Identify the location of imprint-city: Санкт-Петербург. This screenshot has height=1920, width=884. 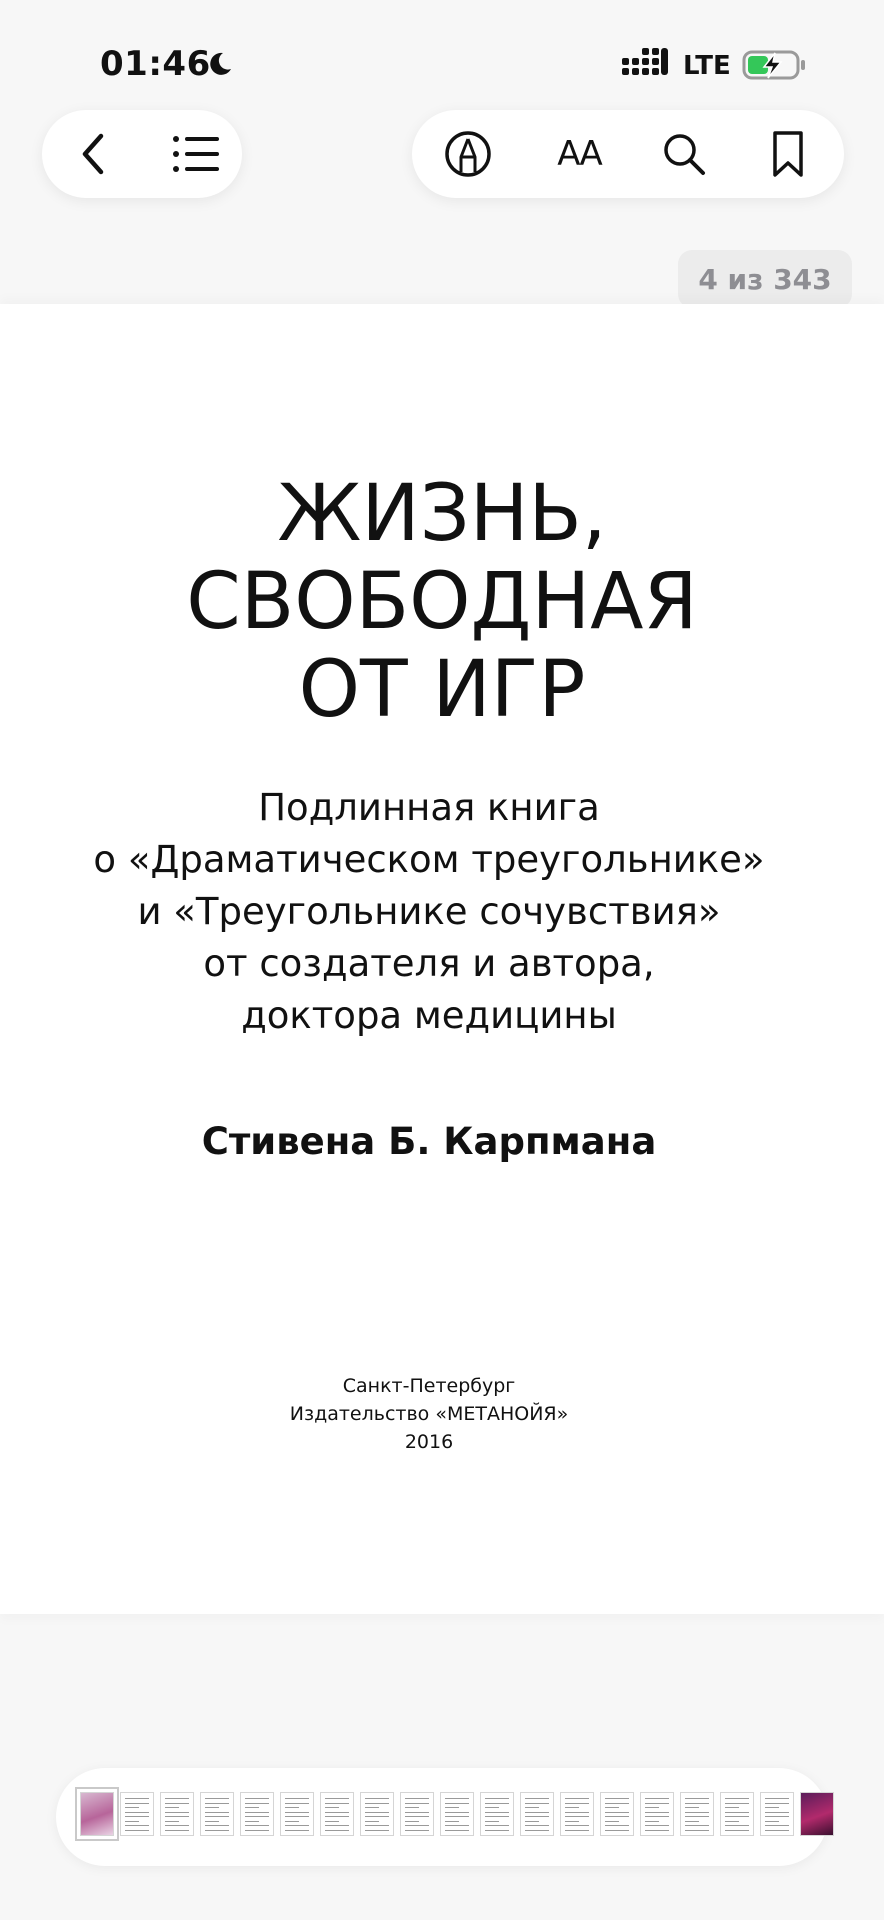
(429, 1386).